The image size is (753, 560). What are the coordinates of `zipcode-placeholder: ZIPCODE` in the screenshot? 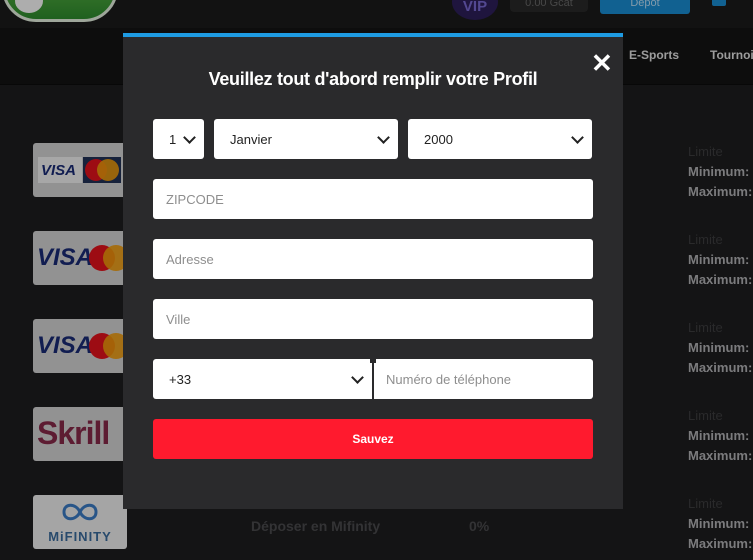 It's located at (195, 199).